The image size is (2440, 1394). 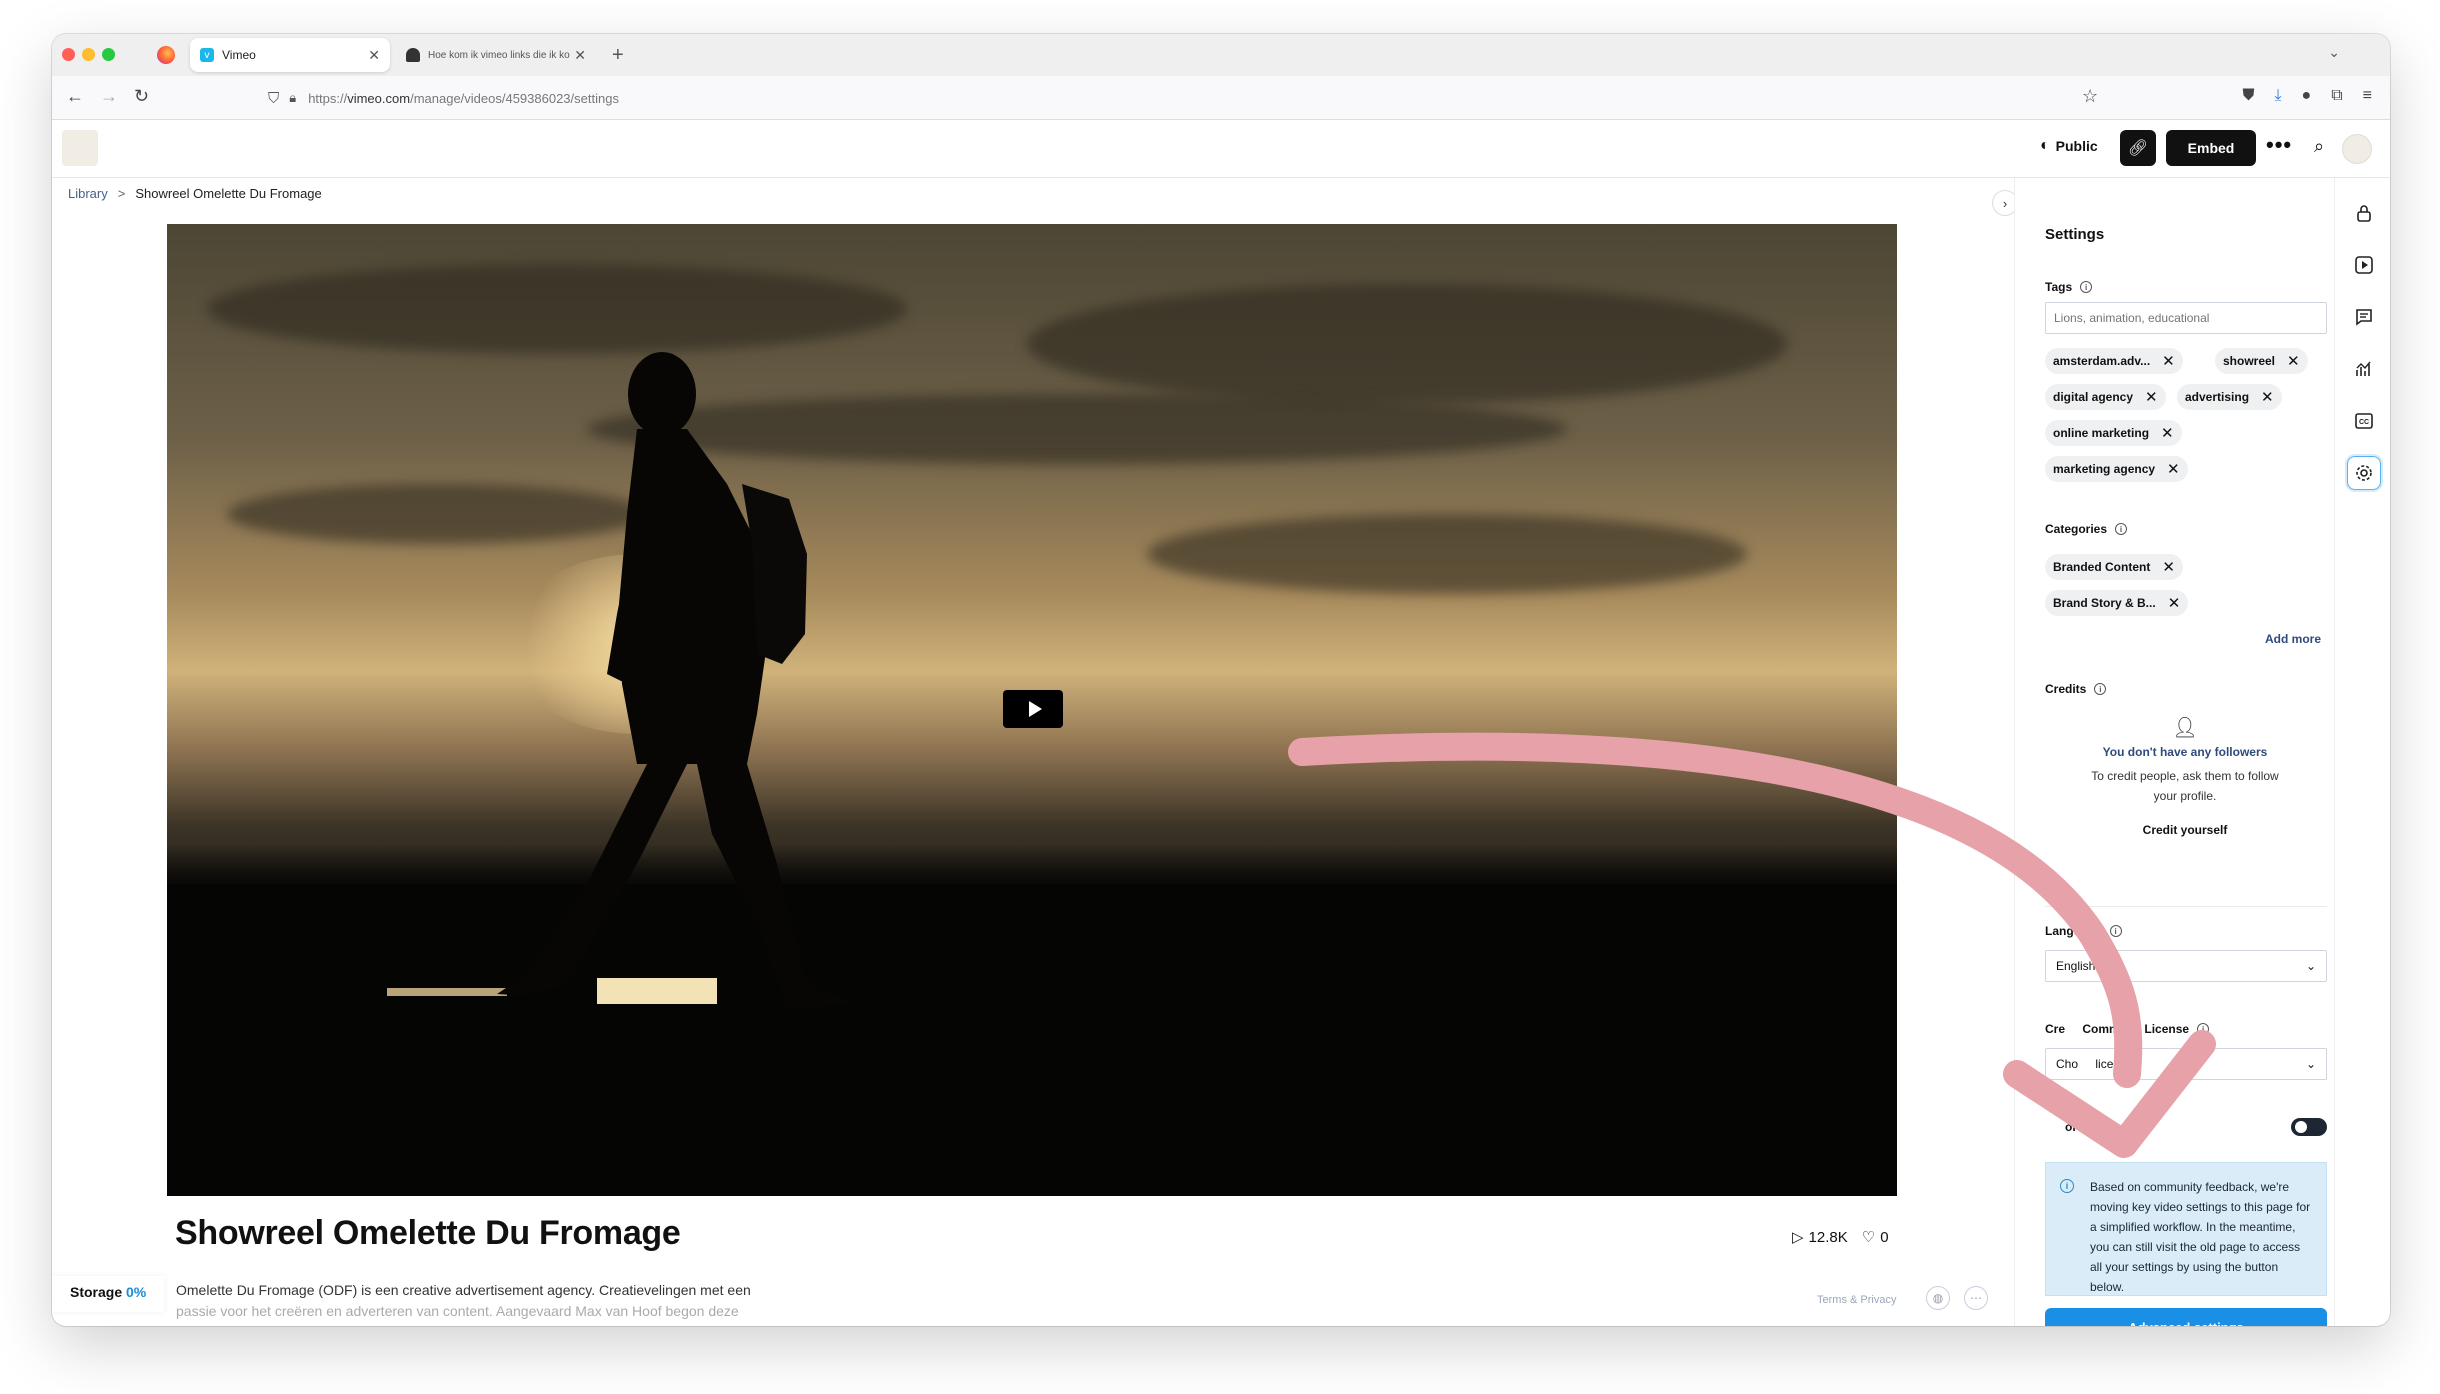 I want to click on tag-chip: digital agency ✕, so click(x=2105, y=397).